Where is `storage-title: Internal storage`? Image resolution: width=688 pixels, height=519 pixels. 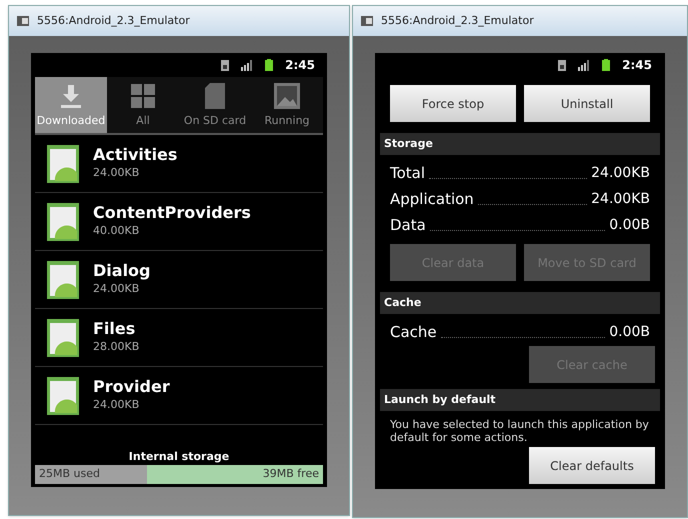
storage-title: Internal storage is located at coordinates (179, 456).